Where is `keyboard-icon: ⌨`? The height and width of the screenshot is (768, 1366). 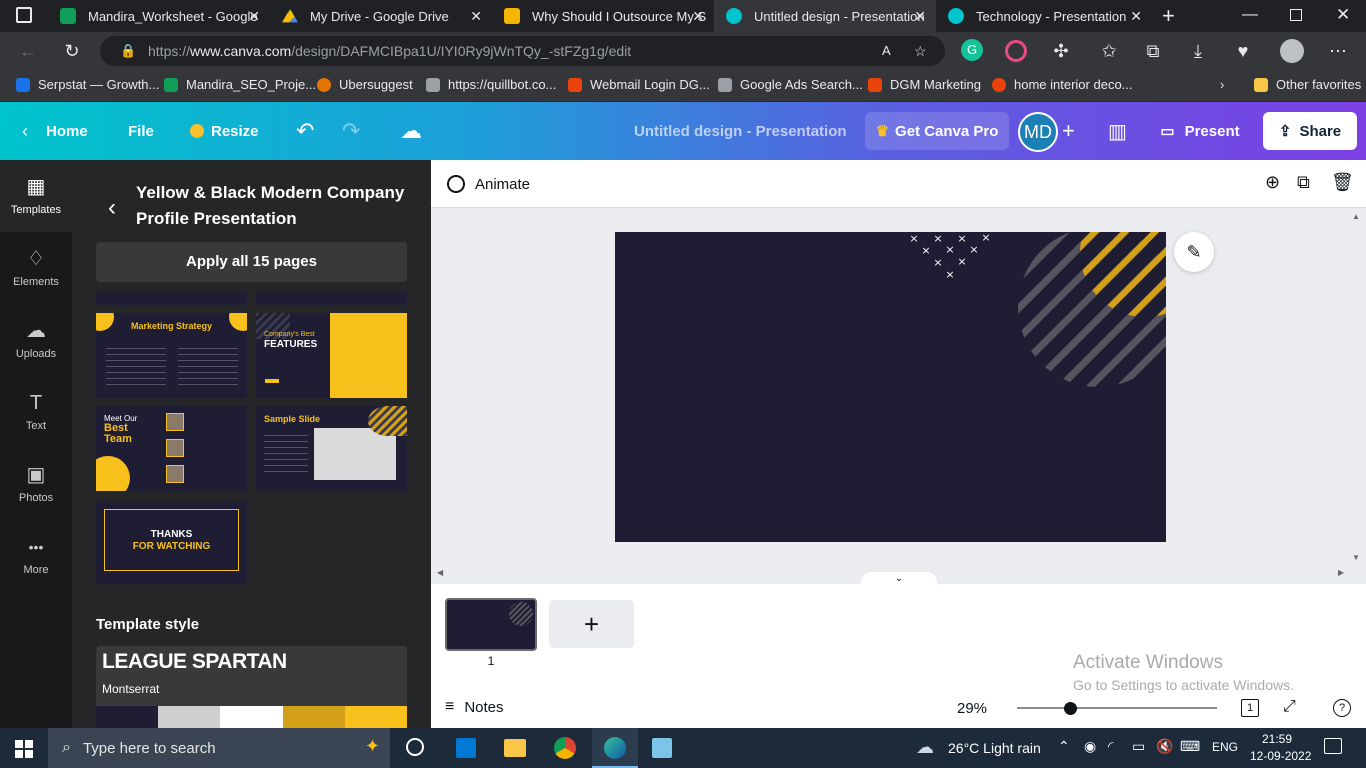 keyboard-icon: ⌨ is located at coordinates (1190, 746).